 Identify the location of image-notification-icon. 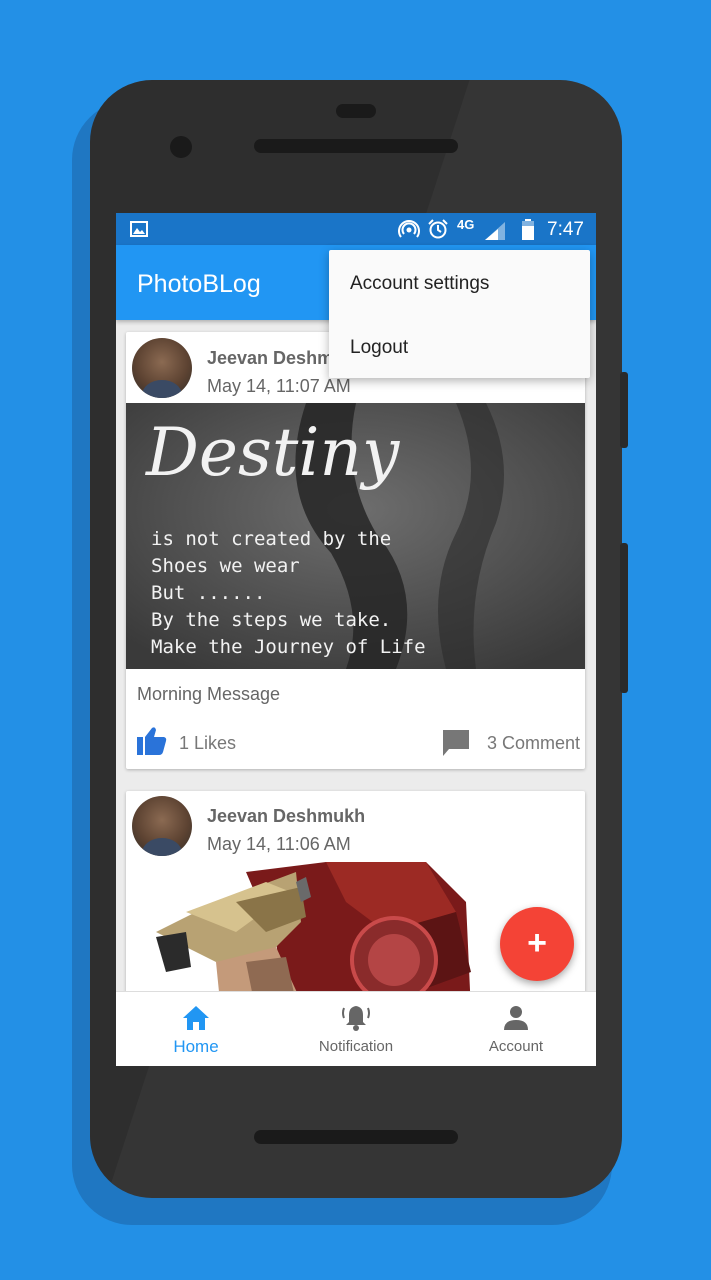
(139, 229).